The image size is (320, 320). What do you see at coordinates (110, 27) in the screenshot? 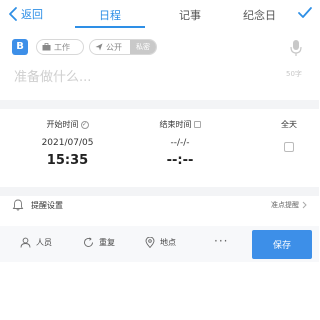
I see `active-tab-indicator` at bounding box center [110, 27].